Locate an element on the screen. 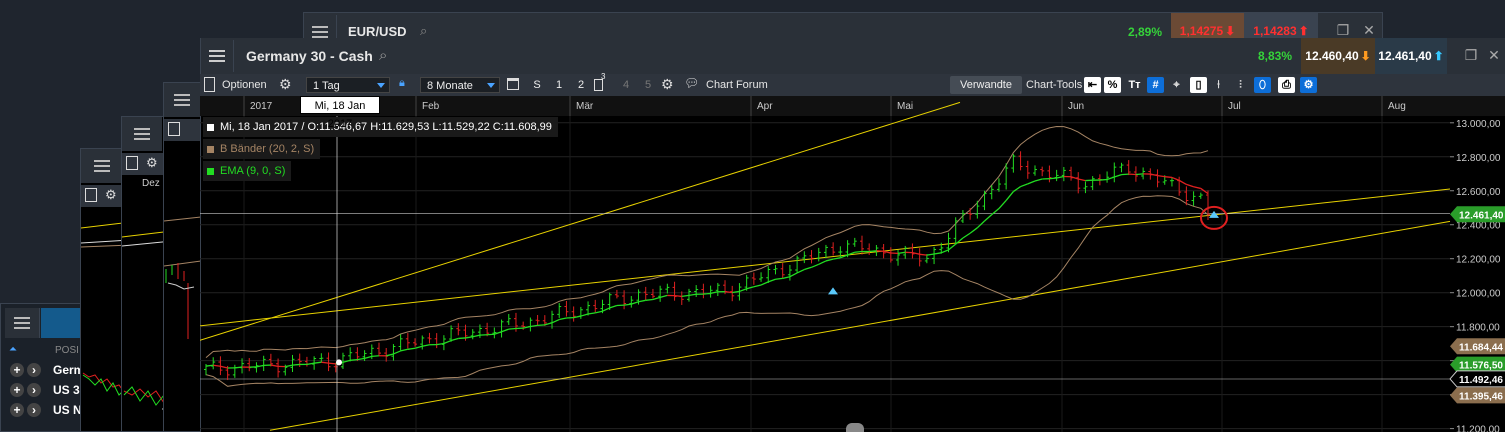  chart-forum-link: Chart Forum is located at coordinates (737, 85).